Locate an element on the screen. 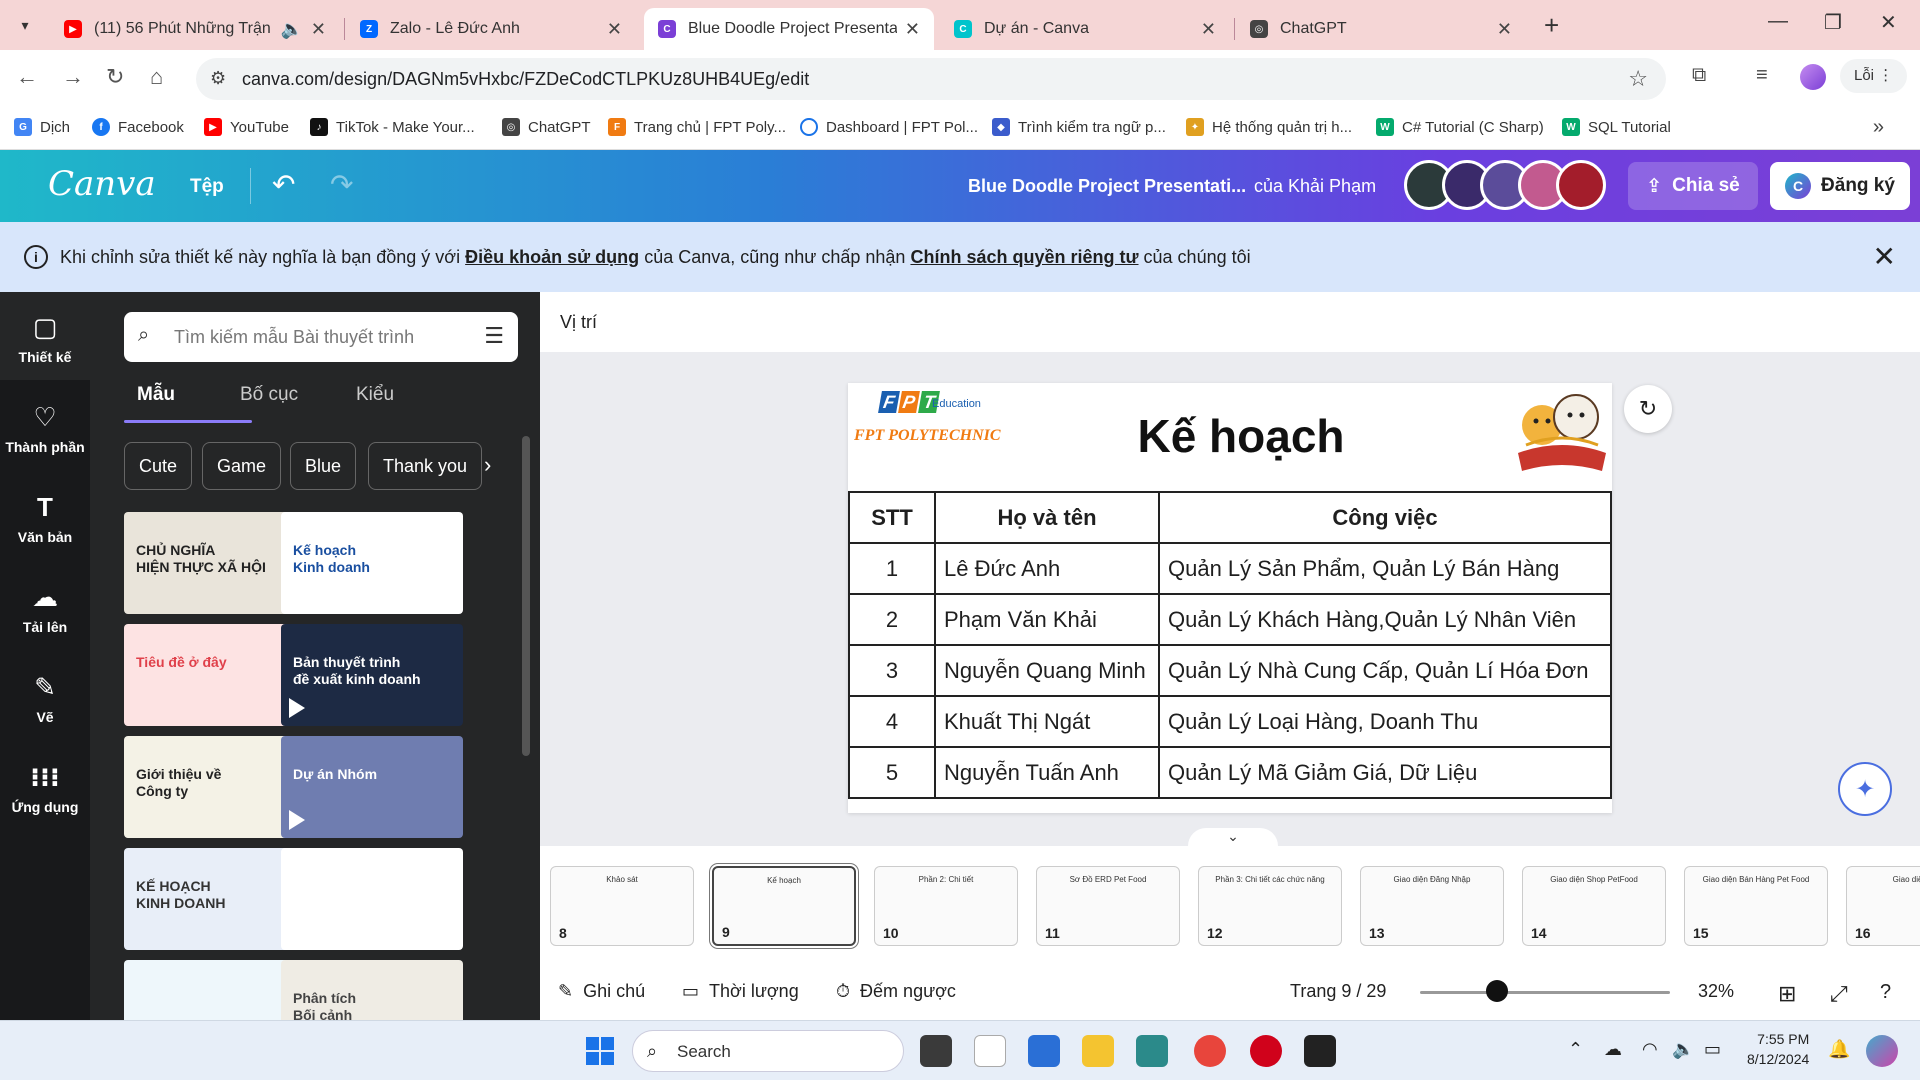  tab-chatgpt: ◎ ChatGPT ✕ is located at coordinates (1381, 29).